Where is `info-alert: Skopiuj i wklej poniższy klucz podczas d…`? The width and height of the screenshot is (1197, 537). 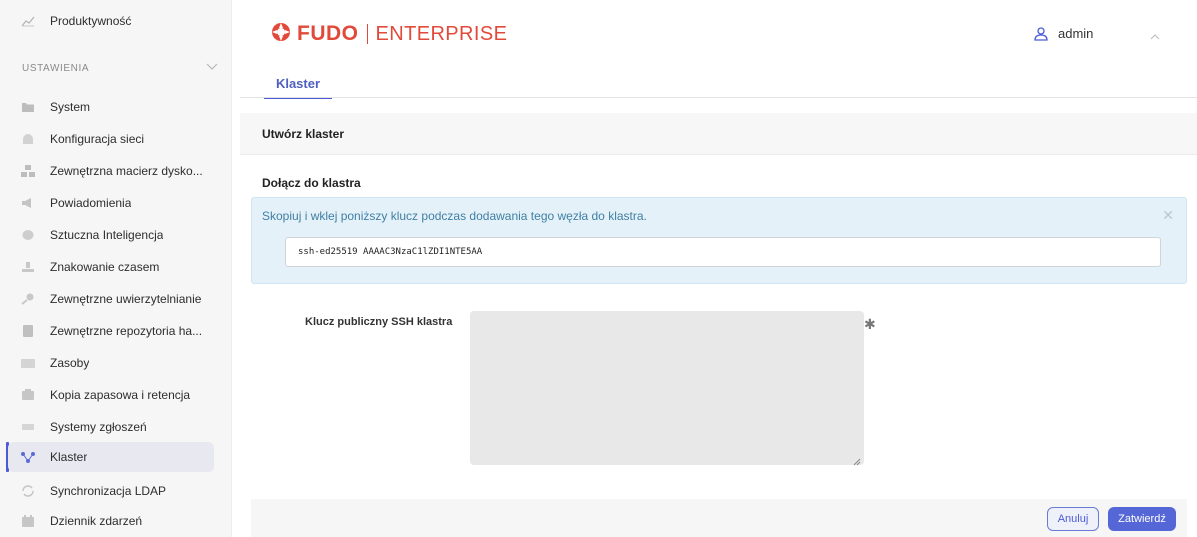 info-alert: Skopiuj i wklej poniższy klucz podczas d… is located at coordinates (719, 240).